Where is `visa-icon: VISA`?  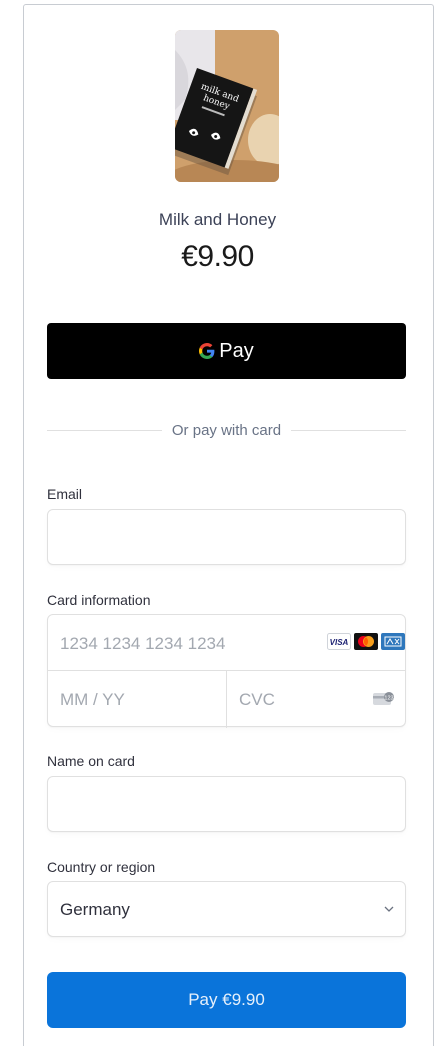 visa-icon: VISA is located at coordinates (339, 644).